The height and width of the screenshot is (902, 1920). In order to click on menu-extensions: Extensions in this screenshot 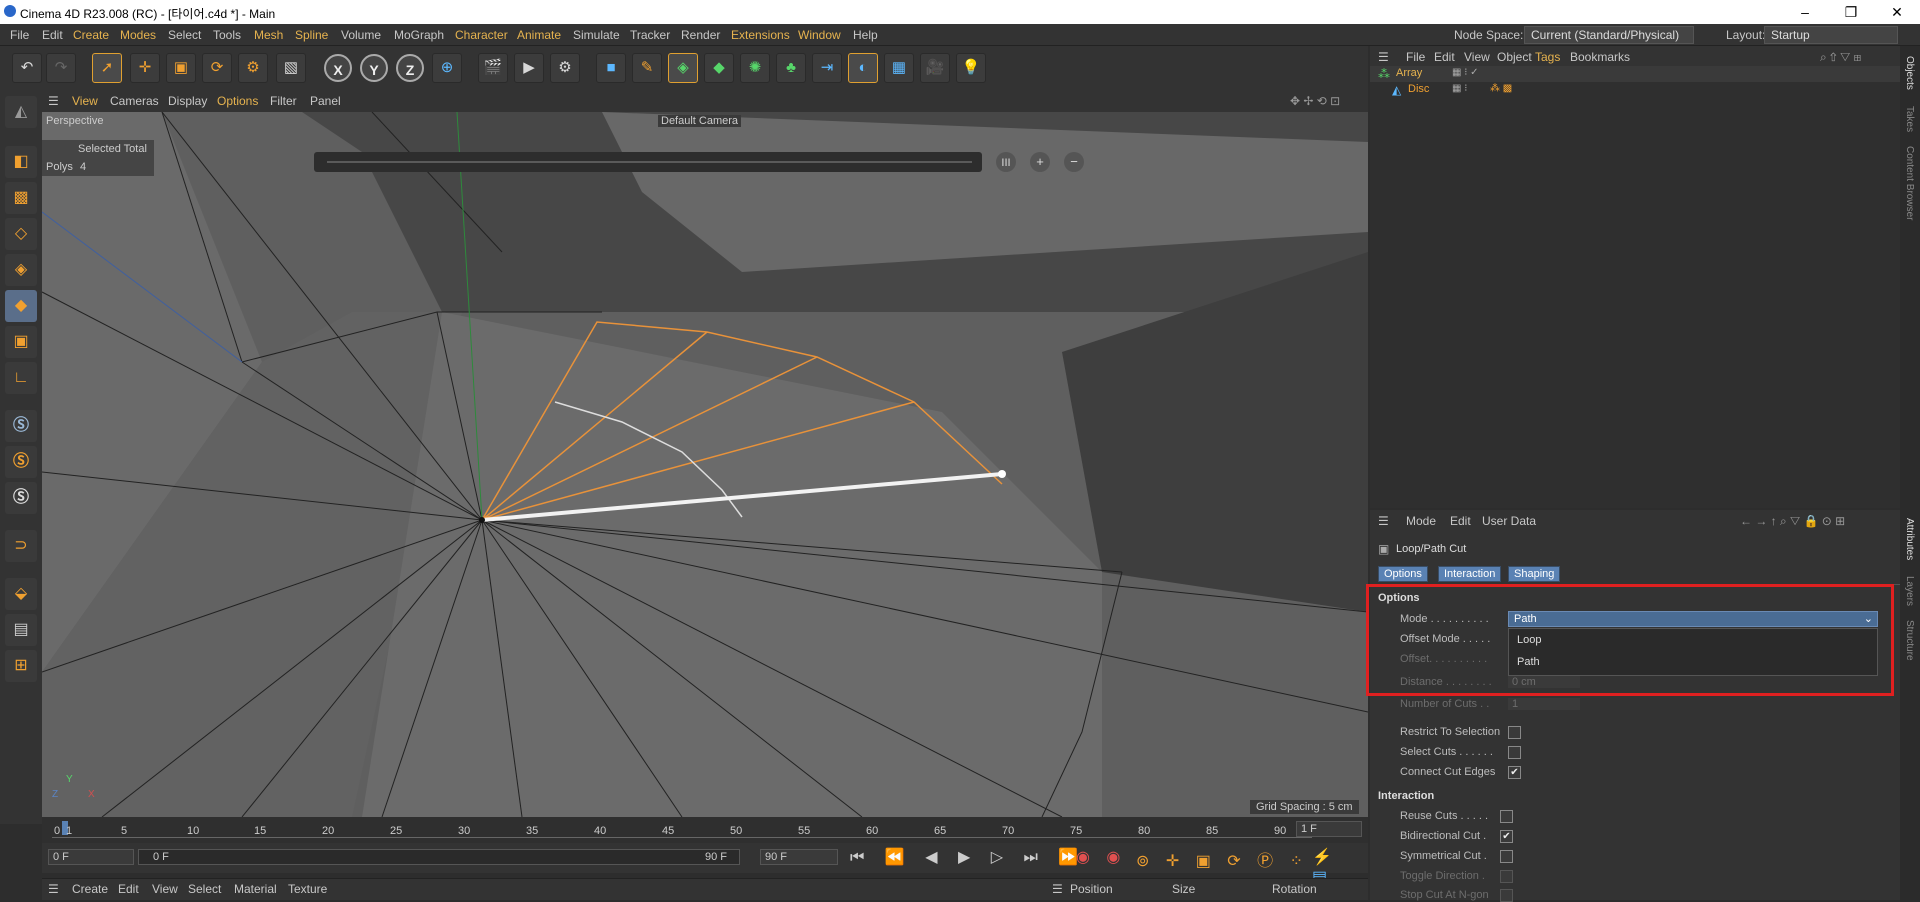, I will do `click(760, 35)`.